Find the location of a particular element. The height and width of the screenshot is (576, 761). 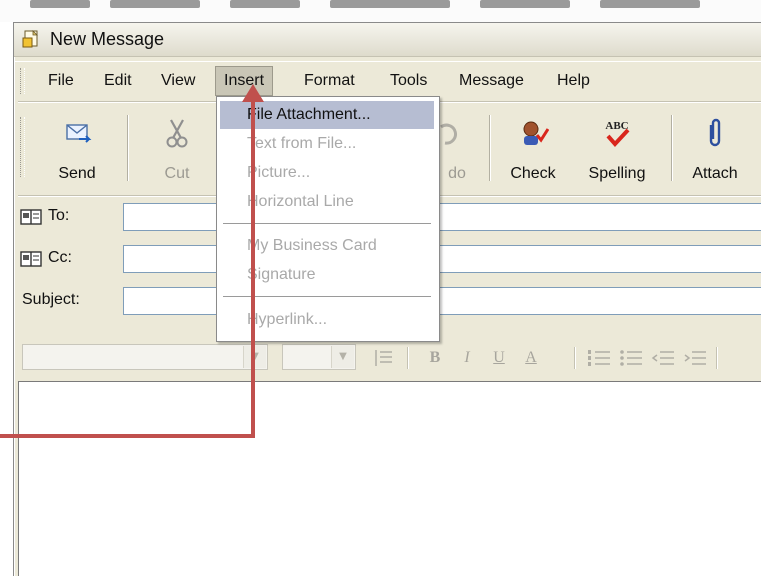

menu-item-horizontal-line: Horizontal Line is located at coordinates (300, 202).